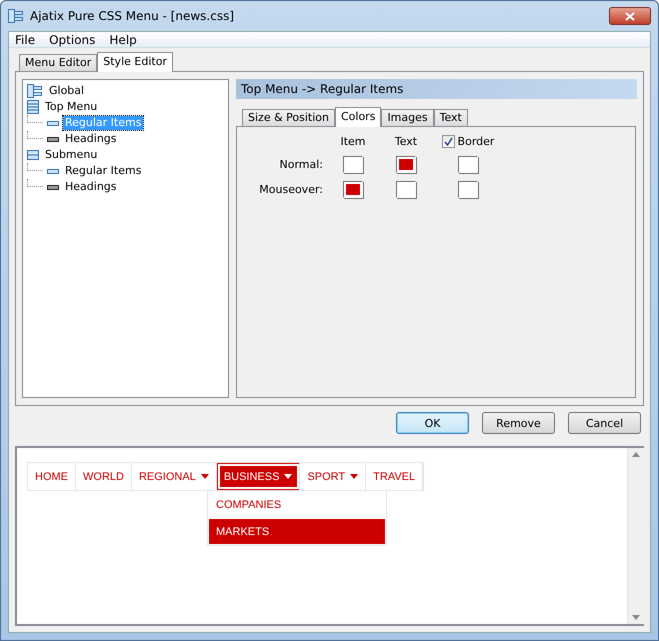  Describe the element at coordinates (476, 141) in the screenshot. I see `column-label: Border` at that location.